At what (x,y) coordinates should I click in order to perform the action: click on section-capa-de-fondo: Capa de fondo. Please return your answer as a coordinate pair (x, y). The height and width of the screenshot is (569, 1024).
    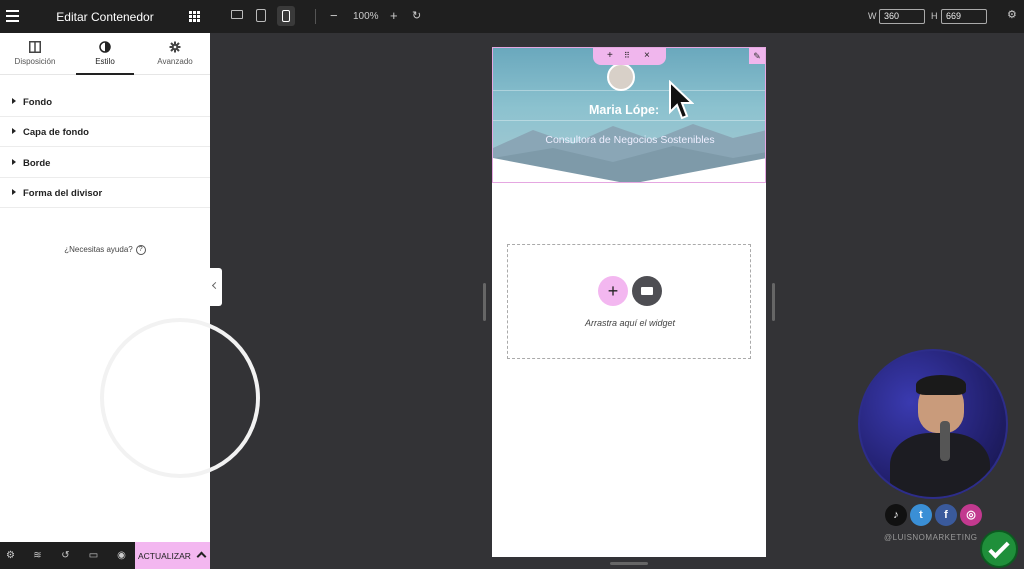
    Looking at the image, I should click on (105, 132).